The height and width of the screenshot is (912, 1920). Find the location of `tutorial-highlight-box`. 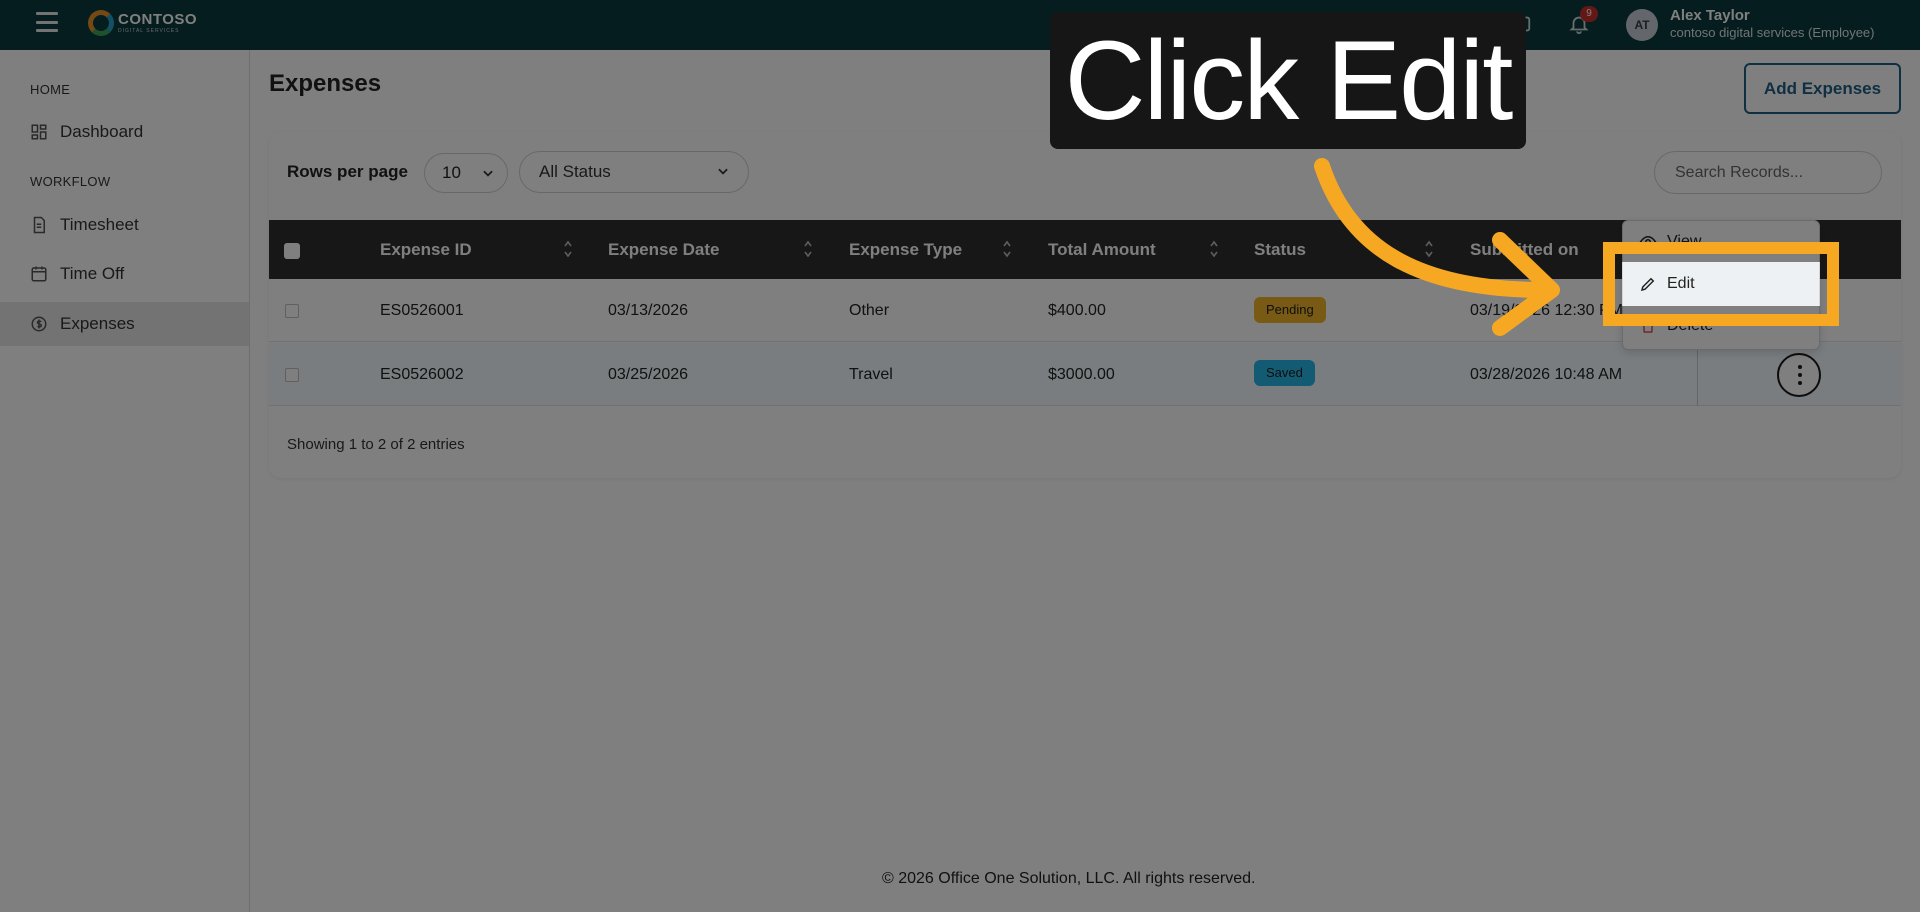

tutorial-highlight-box is located at coordinates (1721, 284).